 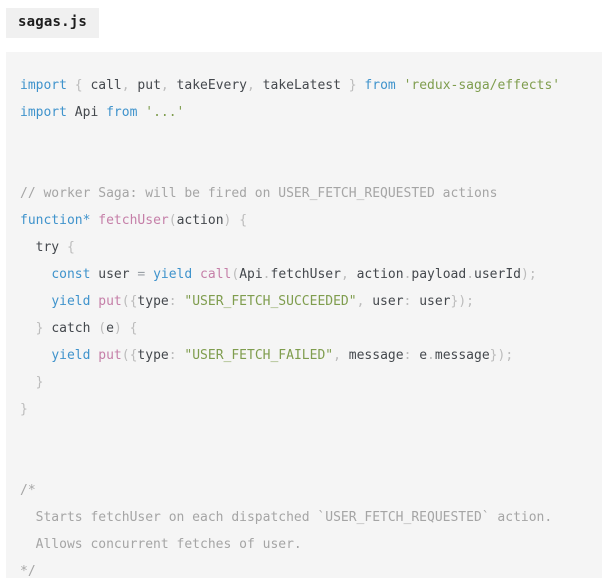 I want to click on code-token-com: /*, so click(x=28, y=490).